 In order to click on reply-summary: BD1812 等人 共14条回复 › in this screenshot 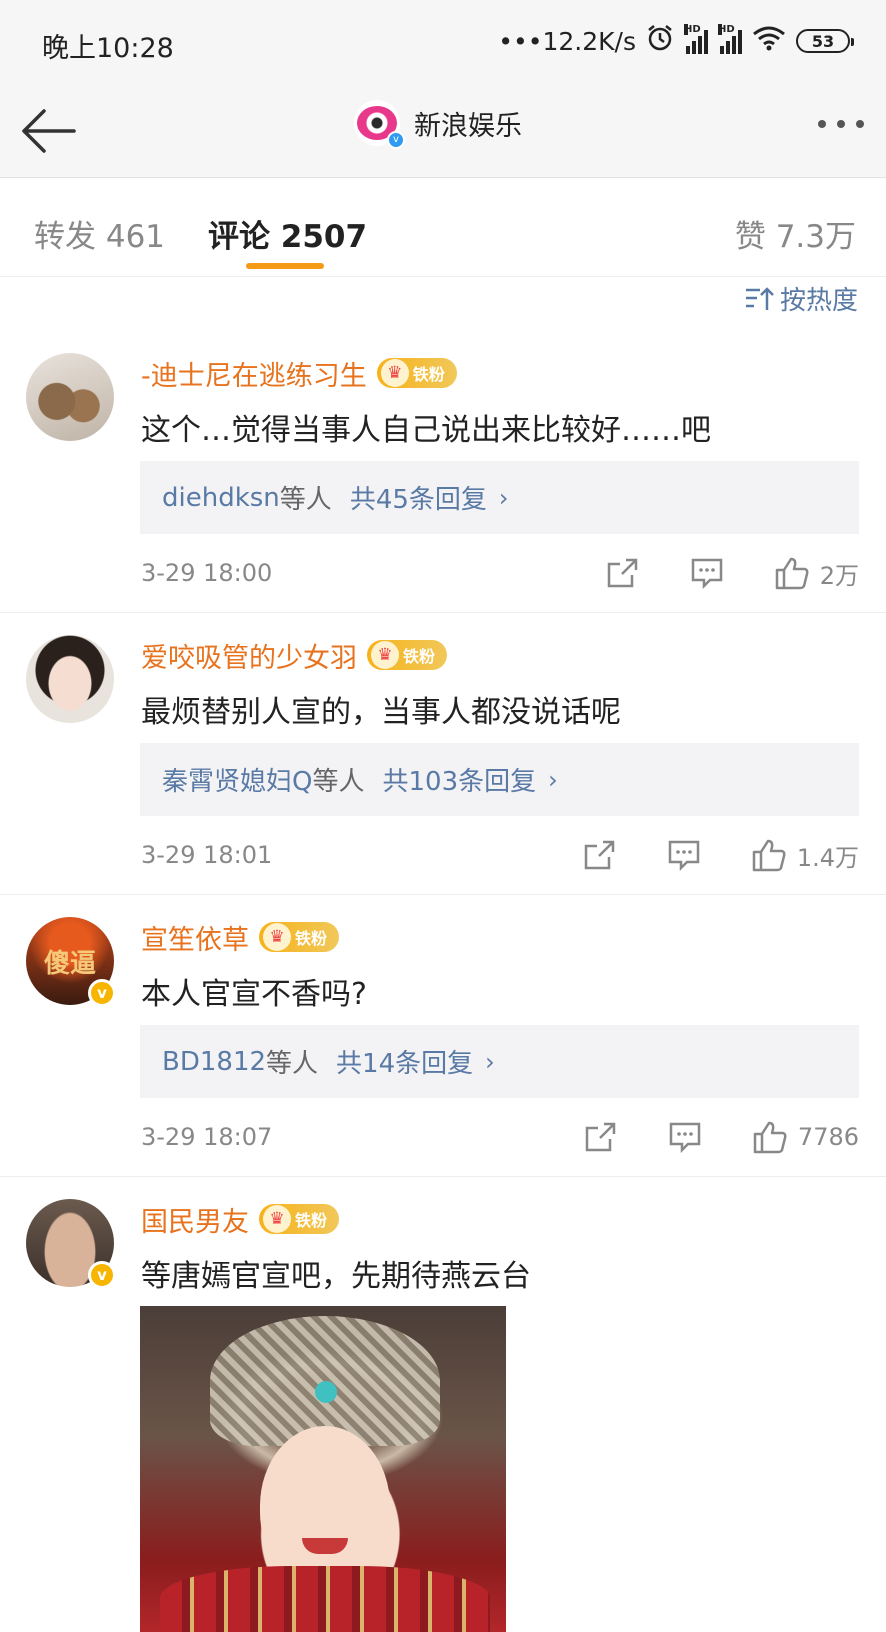, I will do `click(499, 1061)`.